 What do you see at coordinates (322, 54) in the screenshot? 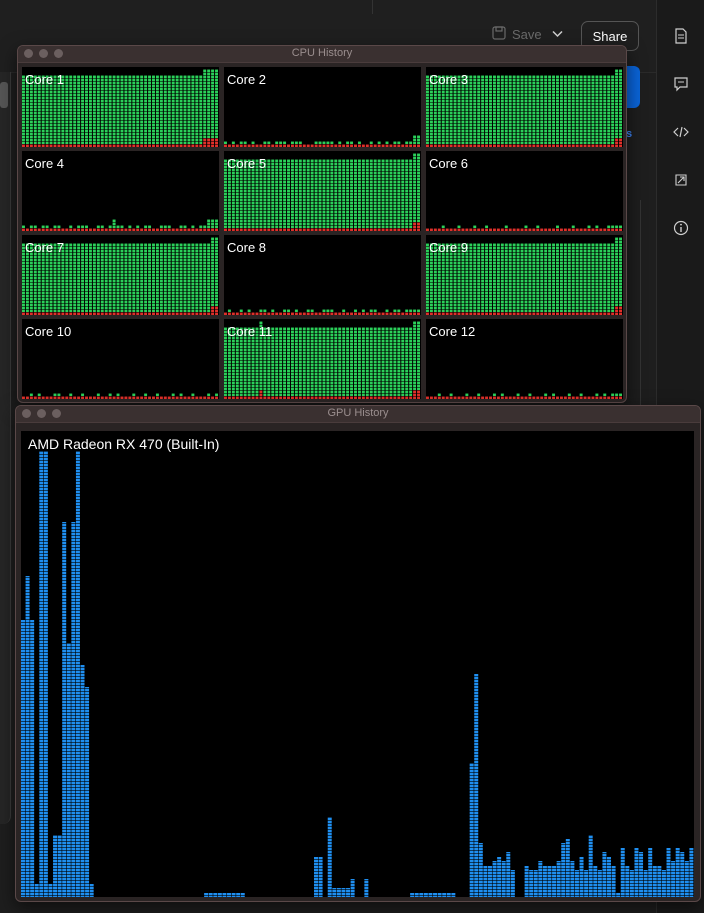
I see `cpu-window-titlebar: CPU History` at bounding box center [322, 54].